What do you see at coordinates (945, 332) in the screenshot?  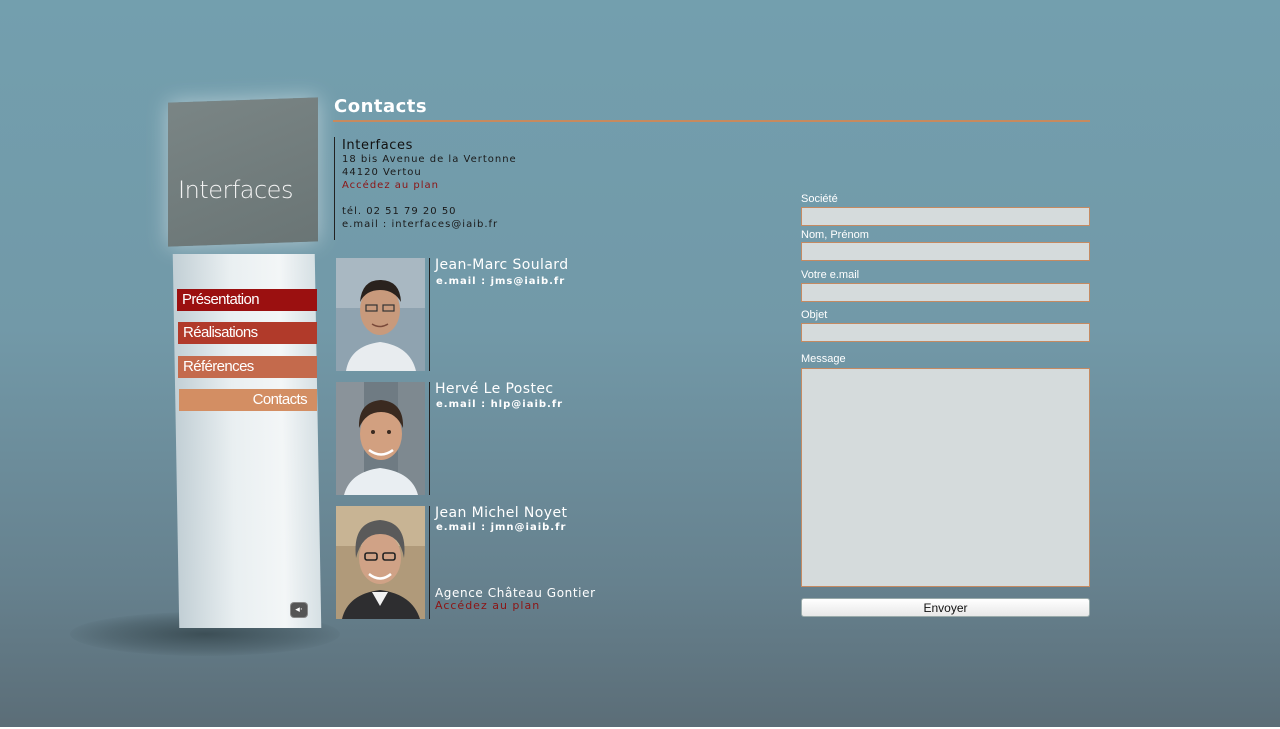 I see `subject-field` at bounding box center [945, 332].